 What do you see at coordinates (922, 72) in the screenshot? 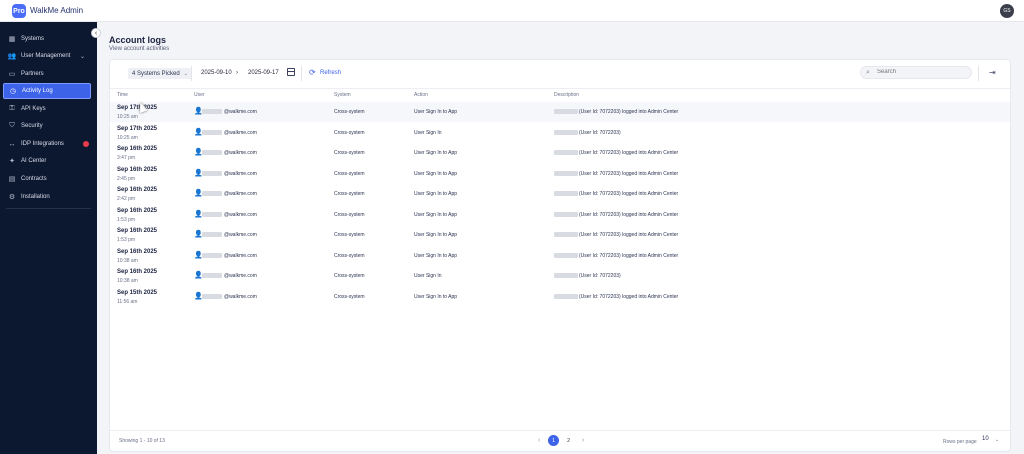
I see `search-input` at bounding box center [922, 72].